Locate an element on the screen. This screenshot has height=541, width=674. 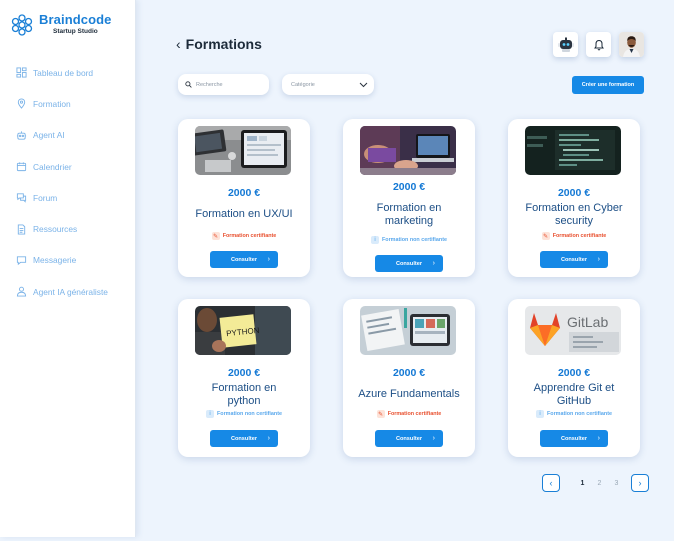
course-title: Formation en marketing is located at coordinates (409, 214).